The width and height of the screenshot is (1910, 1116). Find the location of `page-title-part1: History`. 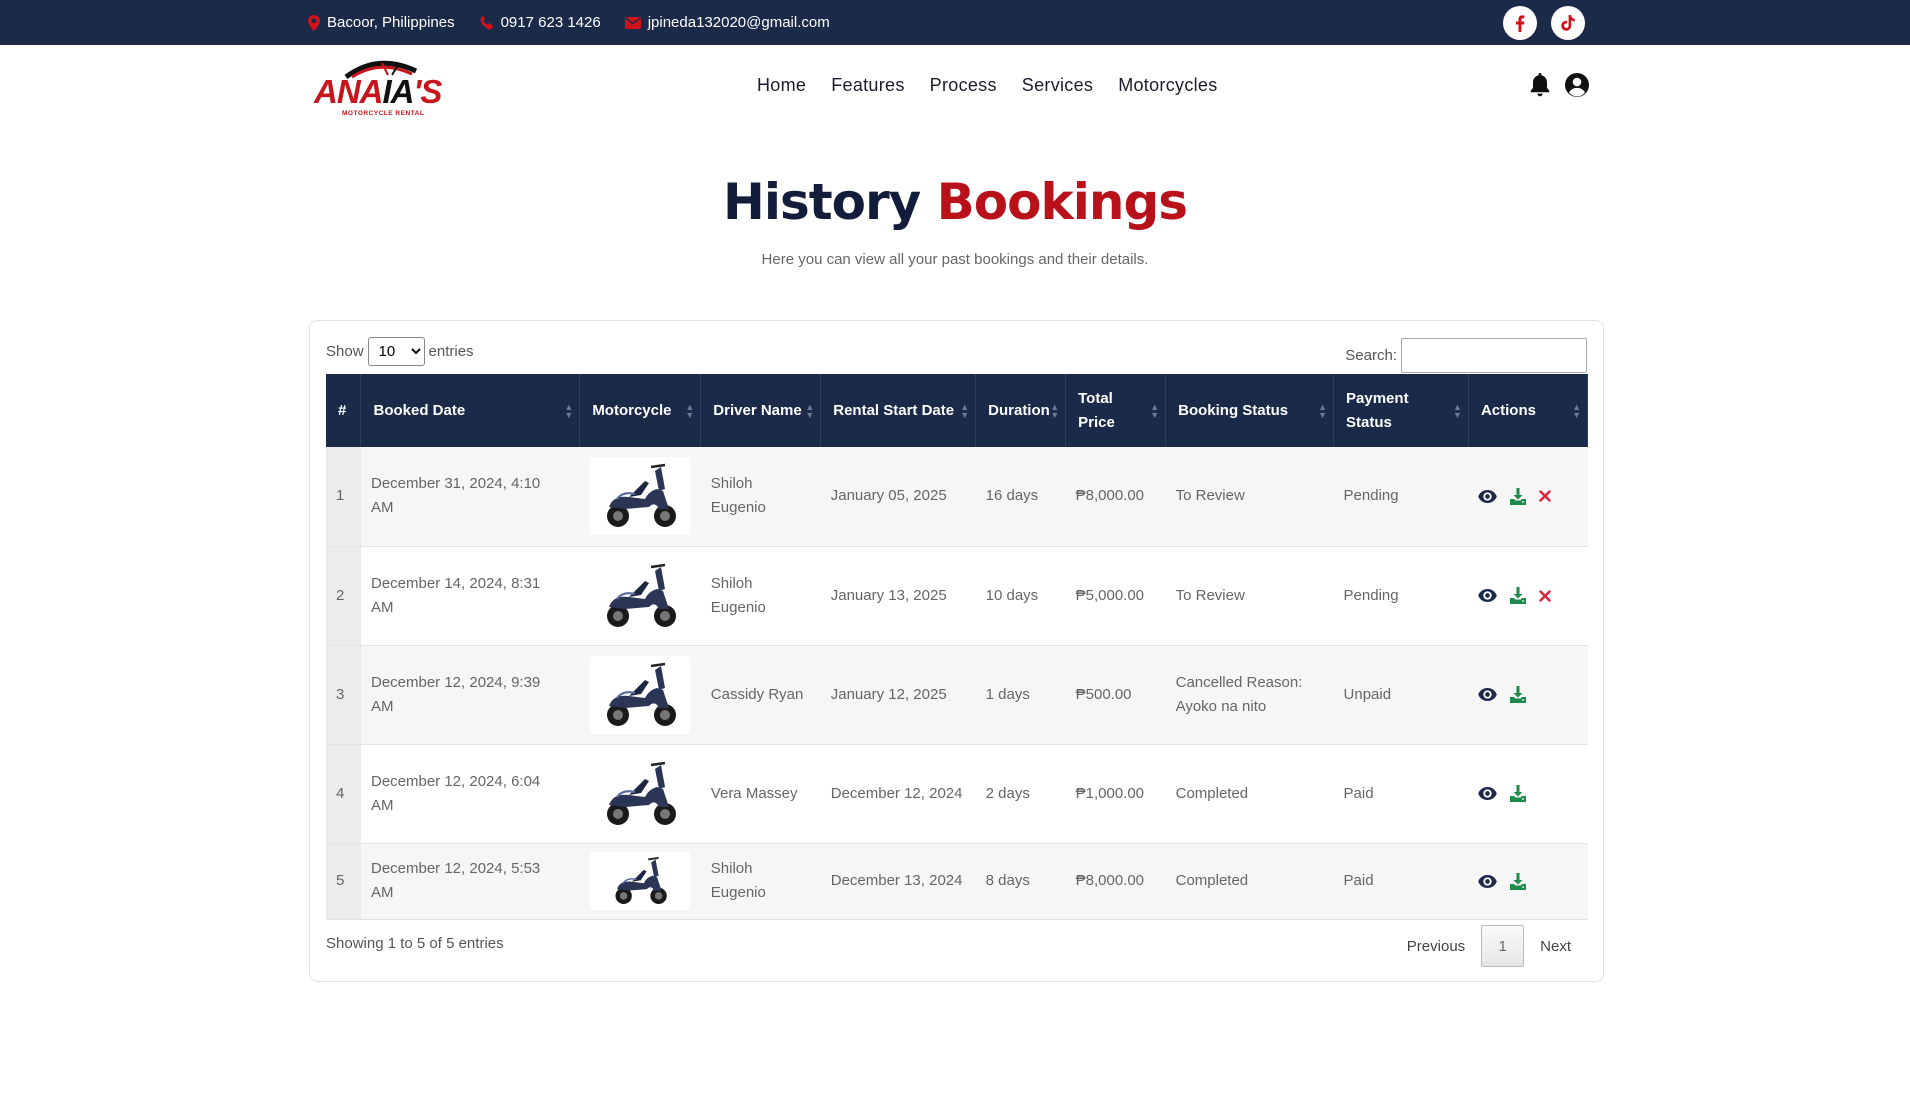

page-title-part1: History is located at coordinates (821, 202).